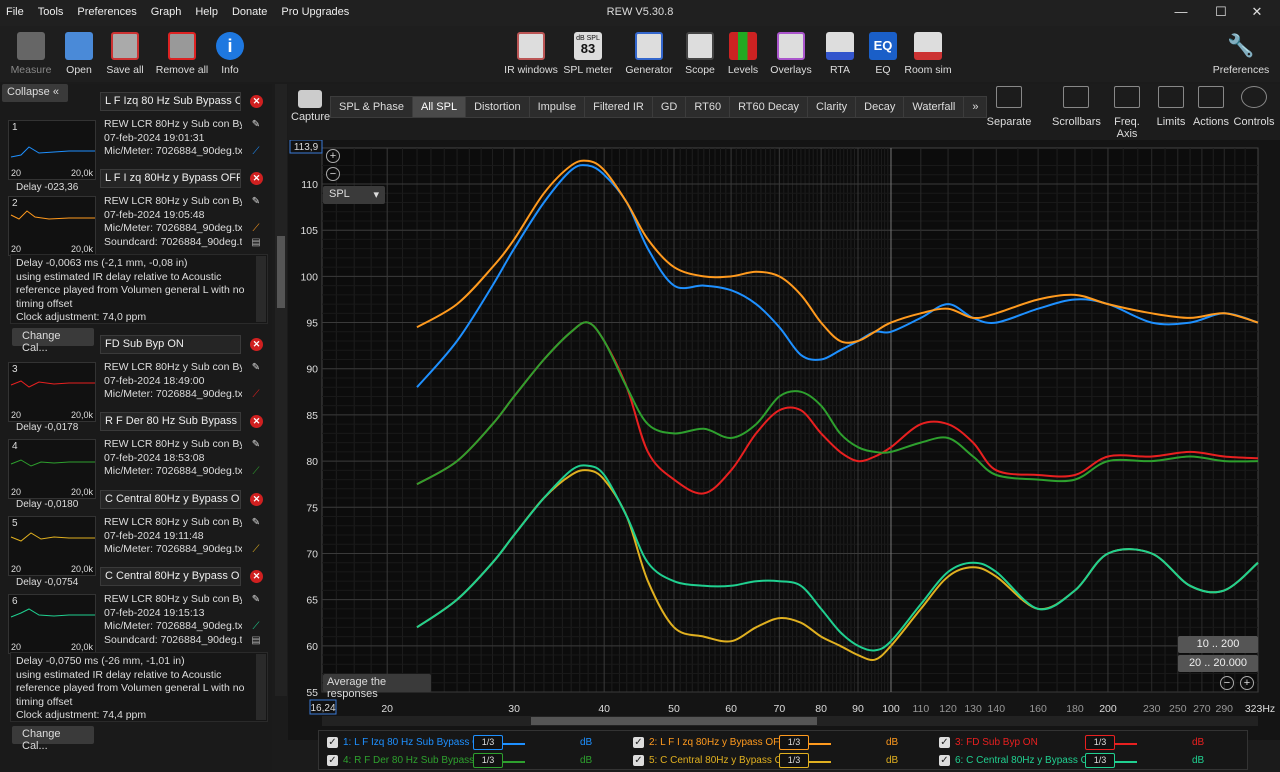  I want to click on measurement-thumbnail-5: 5 20 20,0k, so click(52, 546).